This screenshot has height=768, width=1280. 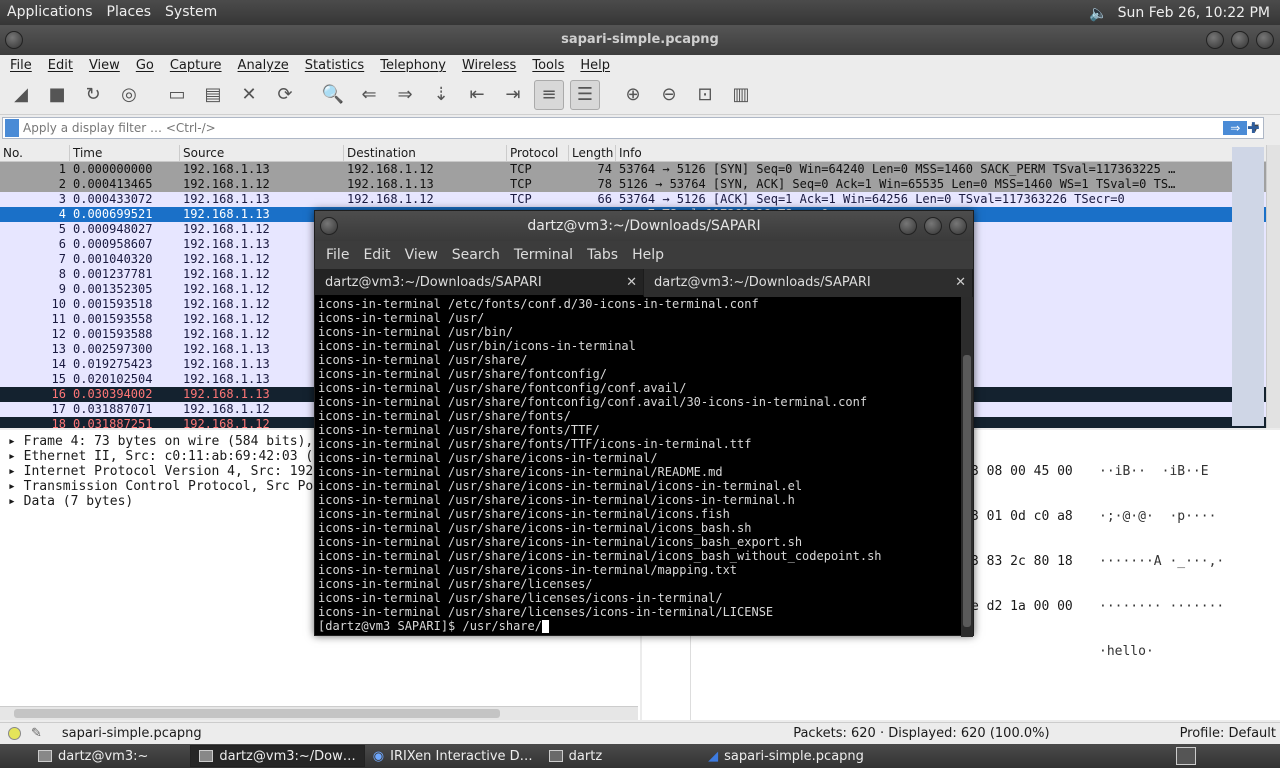 I want to click on go-back-icon: ⇐, so click(x=369, y=95).